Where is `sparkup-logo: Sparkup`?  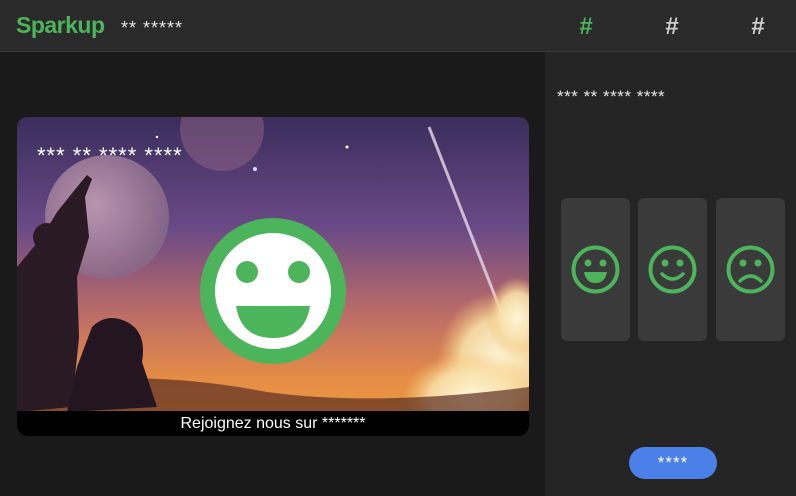
sparkup-logo: Sparkup is located at coordinates (60, 25).